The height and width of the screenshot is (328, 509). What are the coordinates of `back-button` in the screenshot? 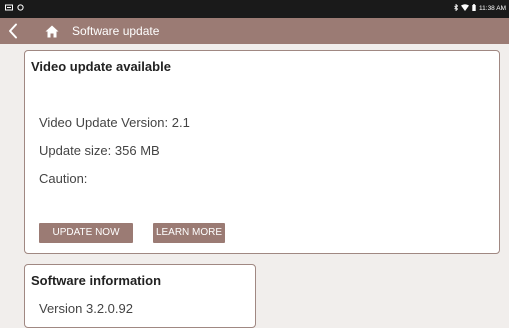 It's located at (13, 31).